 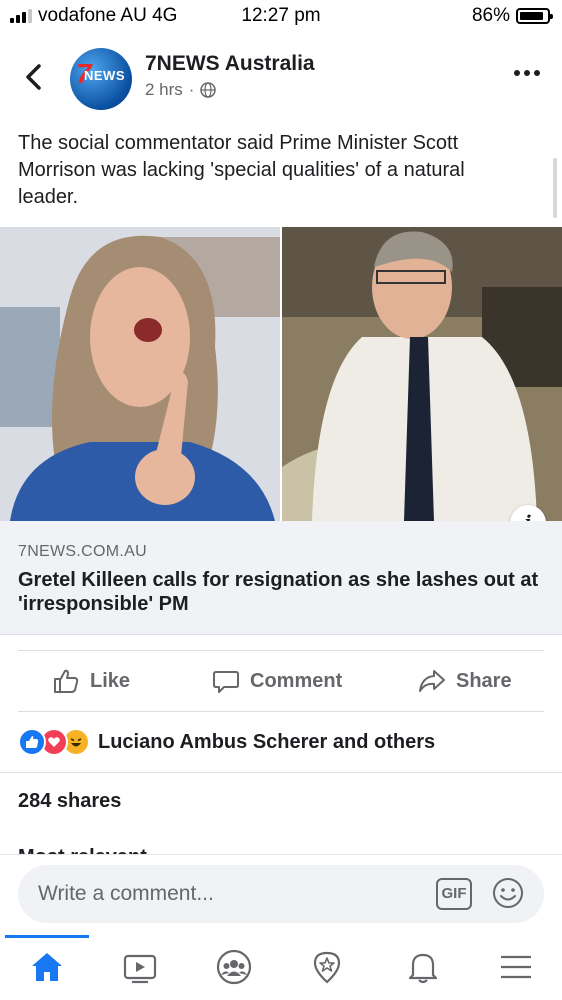 I want to click on active-tab-indicator, so click(x=47, y=936).